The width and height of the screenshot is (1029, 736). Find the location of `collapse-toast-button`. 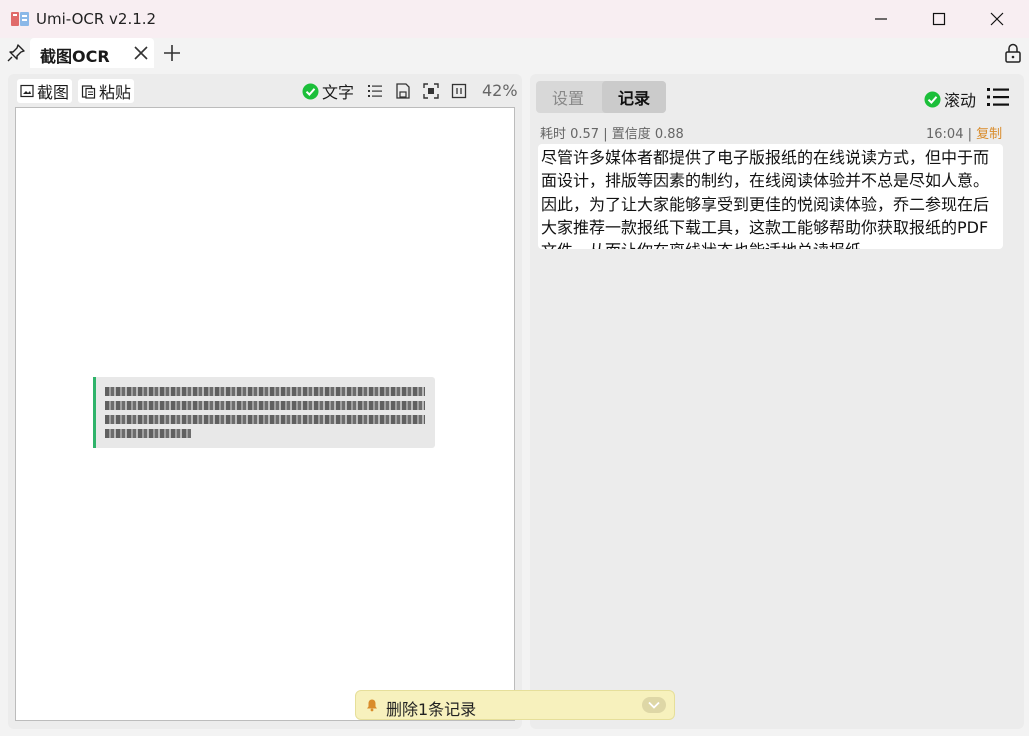

collapse-toast-button is located at coordinates (654, 705).